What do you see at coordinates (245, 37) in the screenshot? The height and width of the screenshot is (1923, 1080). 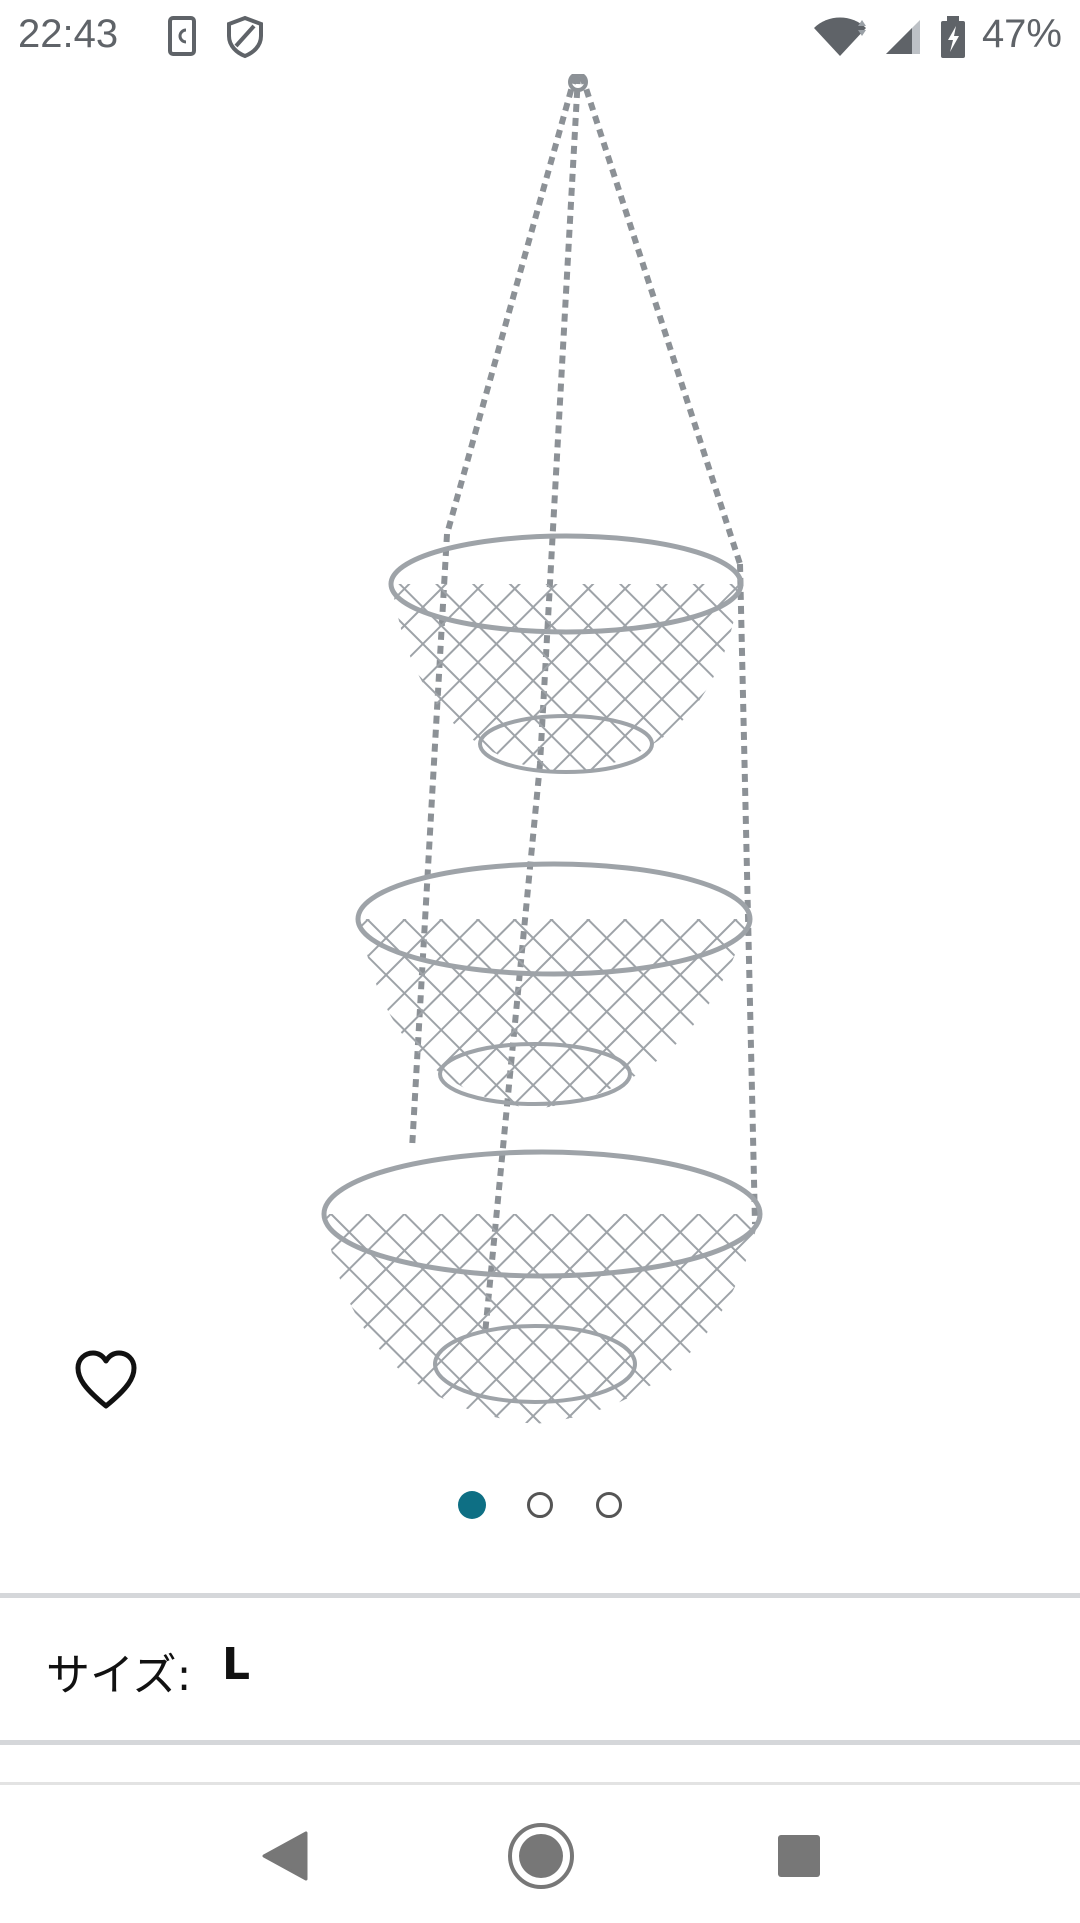 I see `shield-icon` at bounding box center [245, 37].